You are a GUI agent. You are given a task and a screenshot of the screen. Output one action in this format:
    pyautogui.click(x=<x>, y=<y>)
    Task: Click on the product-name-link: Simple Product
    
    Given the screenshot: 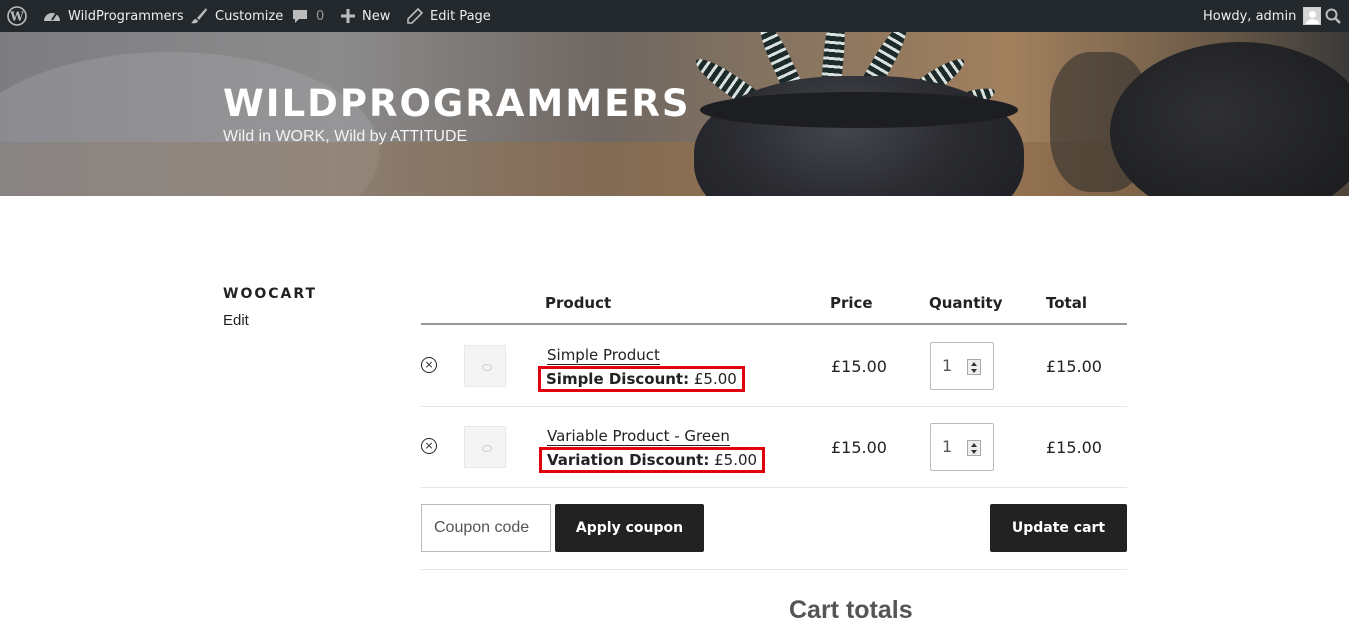 What is the action you would take?
    pyautogui.click(x=603, y=355)
    